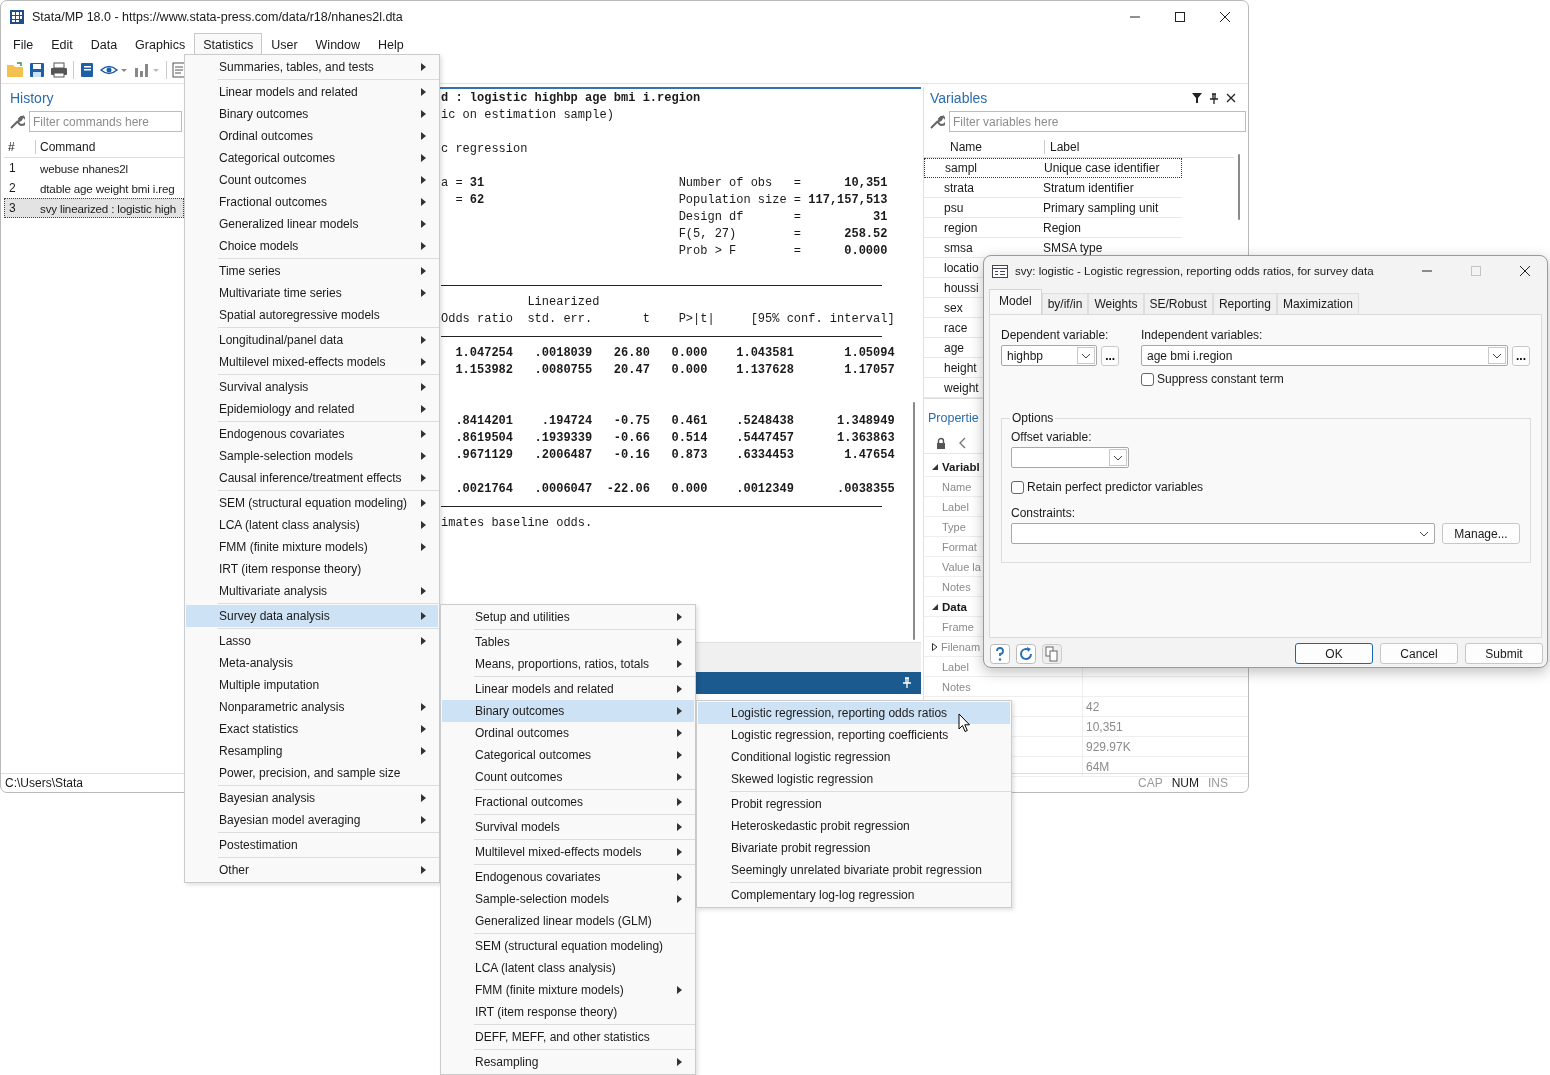 The height and width of the screenshot is (1075, 1550). Describe the element at coordinates (160, 44) in the screenshot. I see `menu-bar-item: Graphics` at that location.